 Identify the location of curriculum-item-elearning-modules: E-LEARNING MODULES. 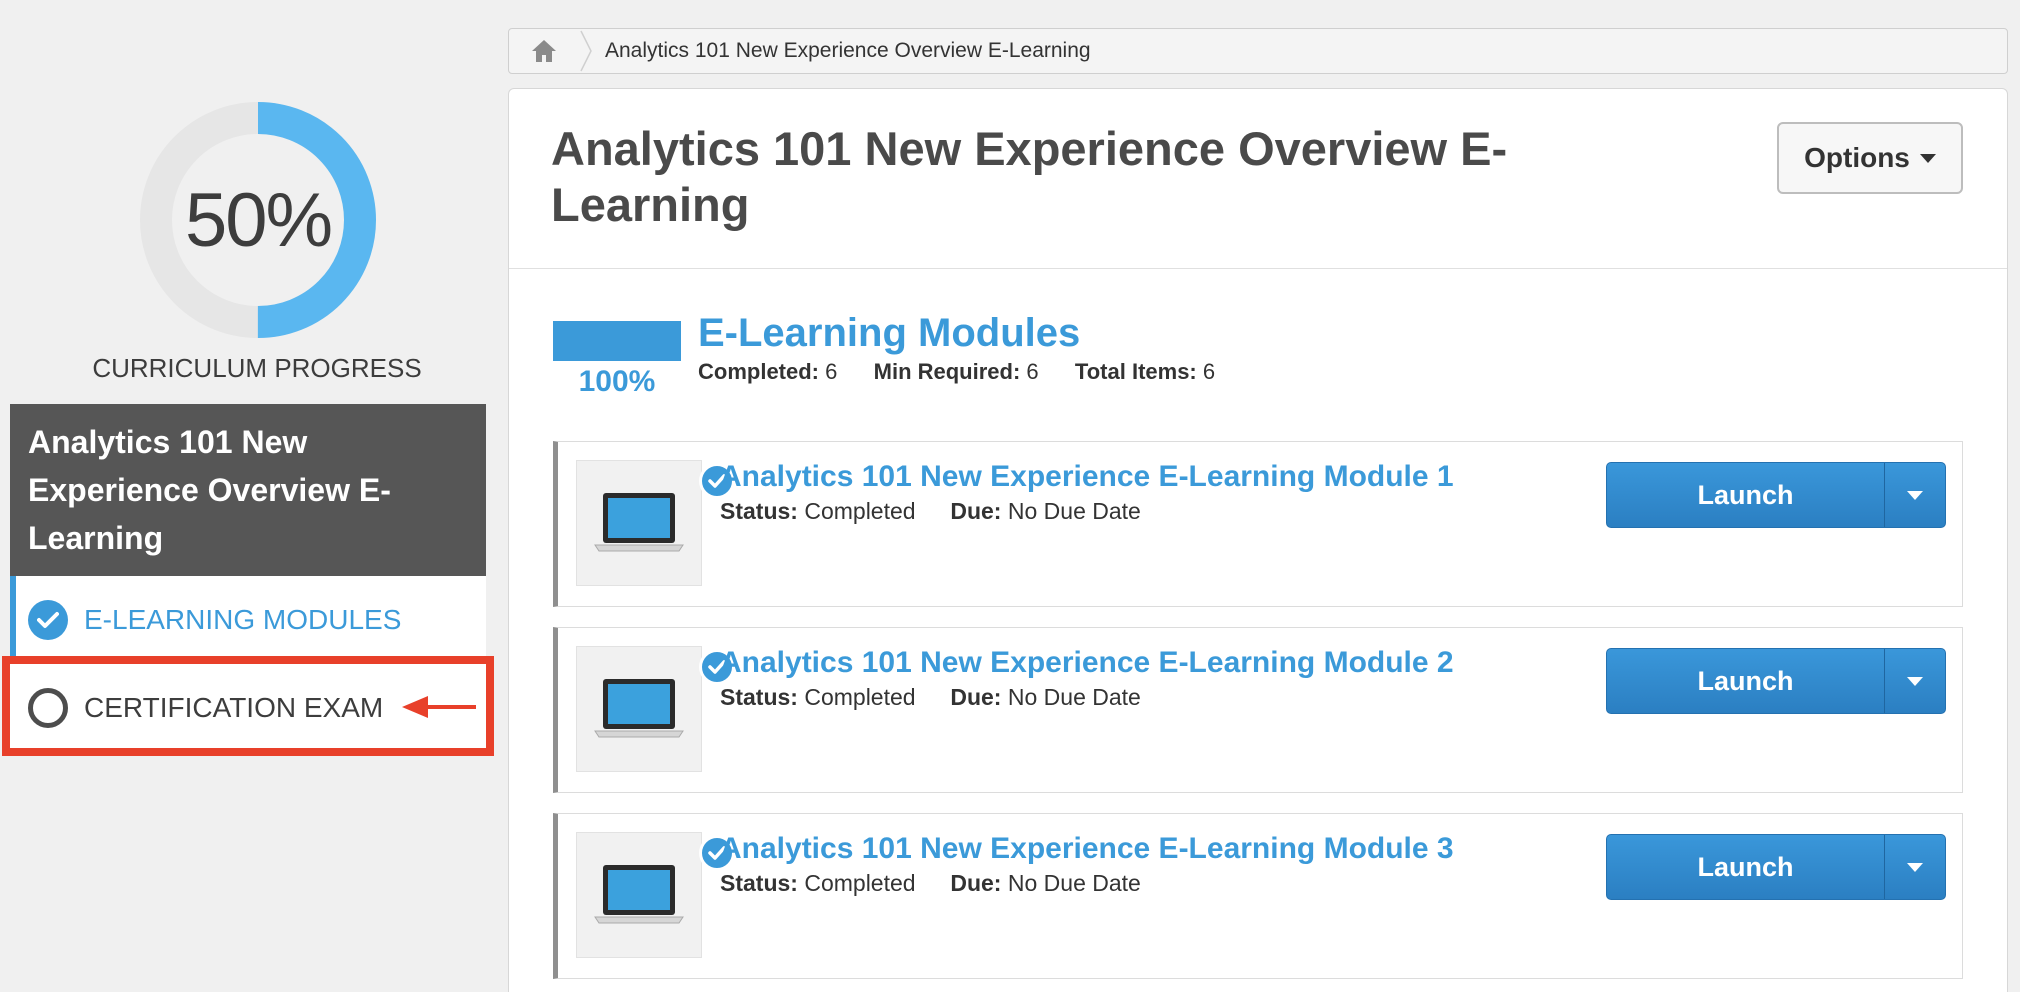
(248, 620).